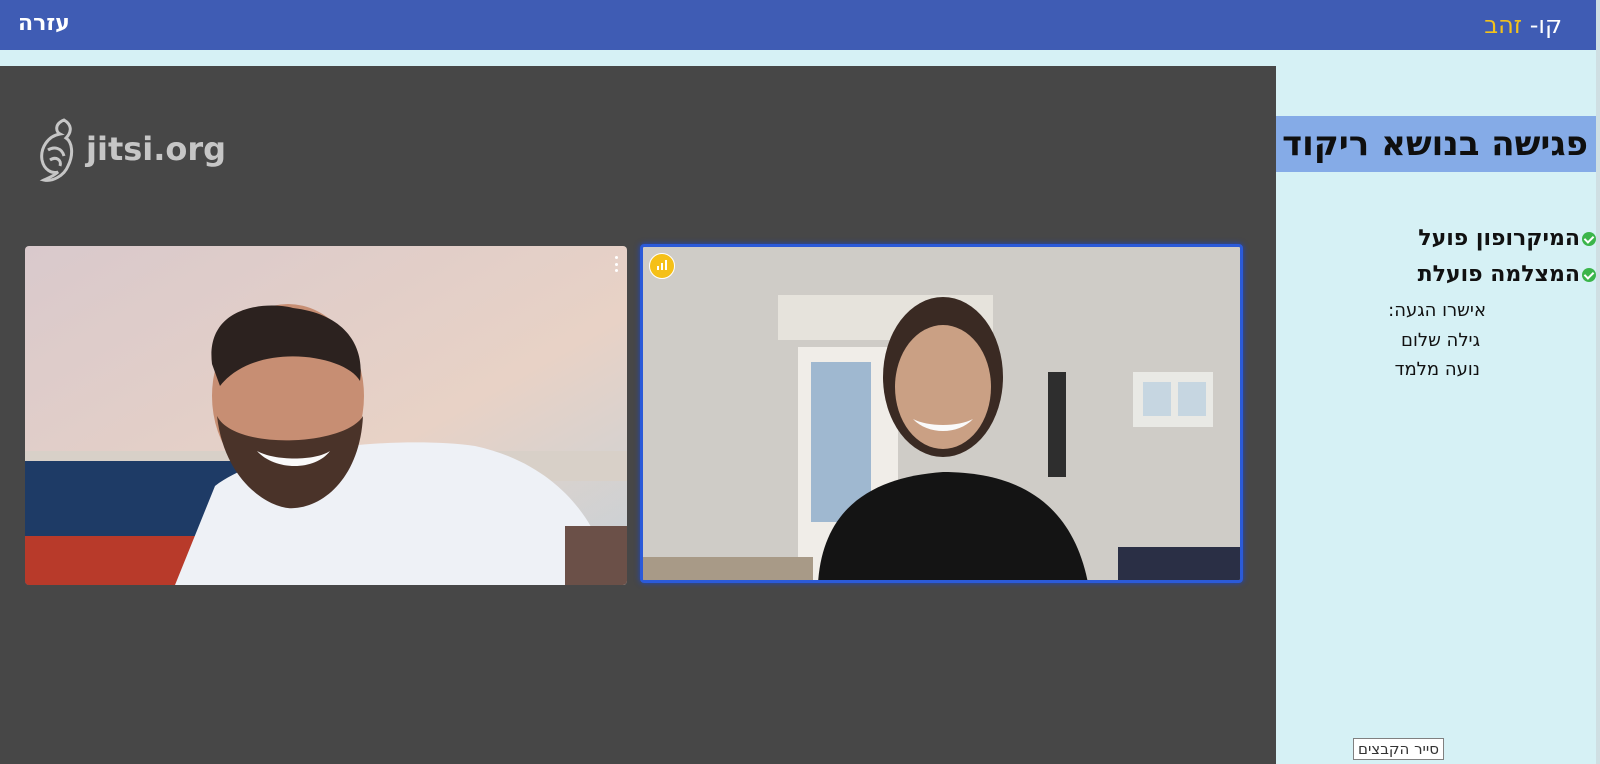 Image resolution: width=1600 pixels, height=764 pixels. I want to click on brand-prefix: קו-, so click(1545, 25).